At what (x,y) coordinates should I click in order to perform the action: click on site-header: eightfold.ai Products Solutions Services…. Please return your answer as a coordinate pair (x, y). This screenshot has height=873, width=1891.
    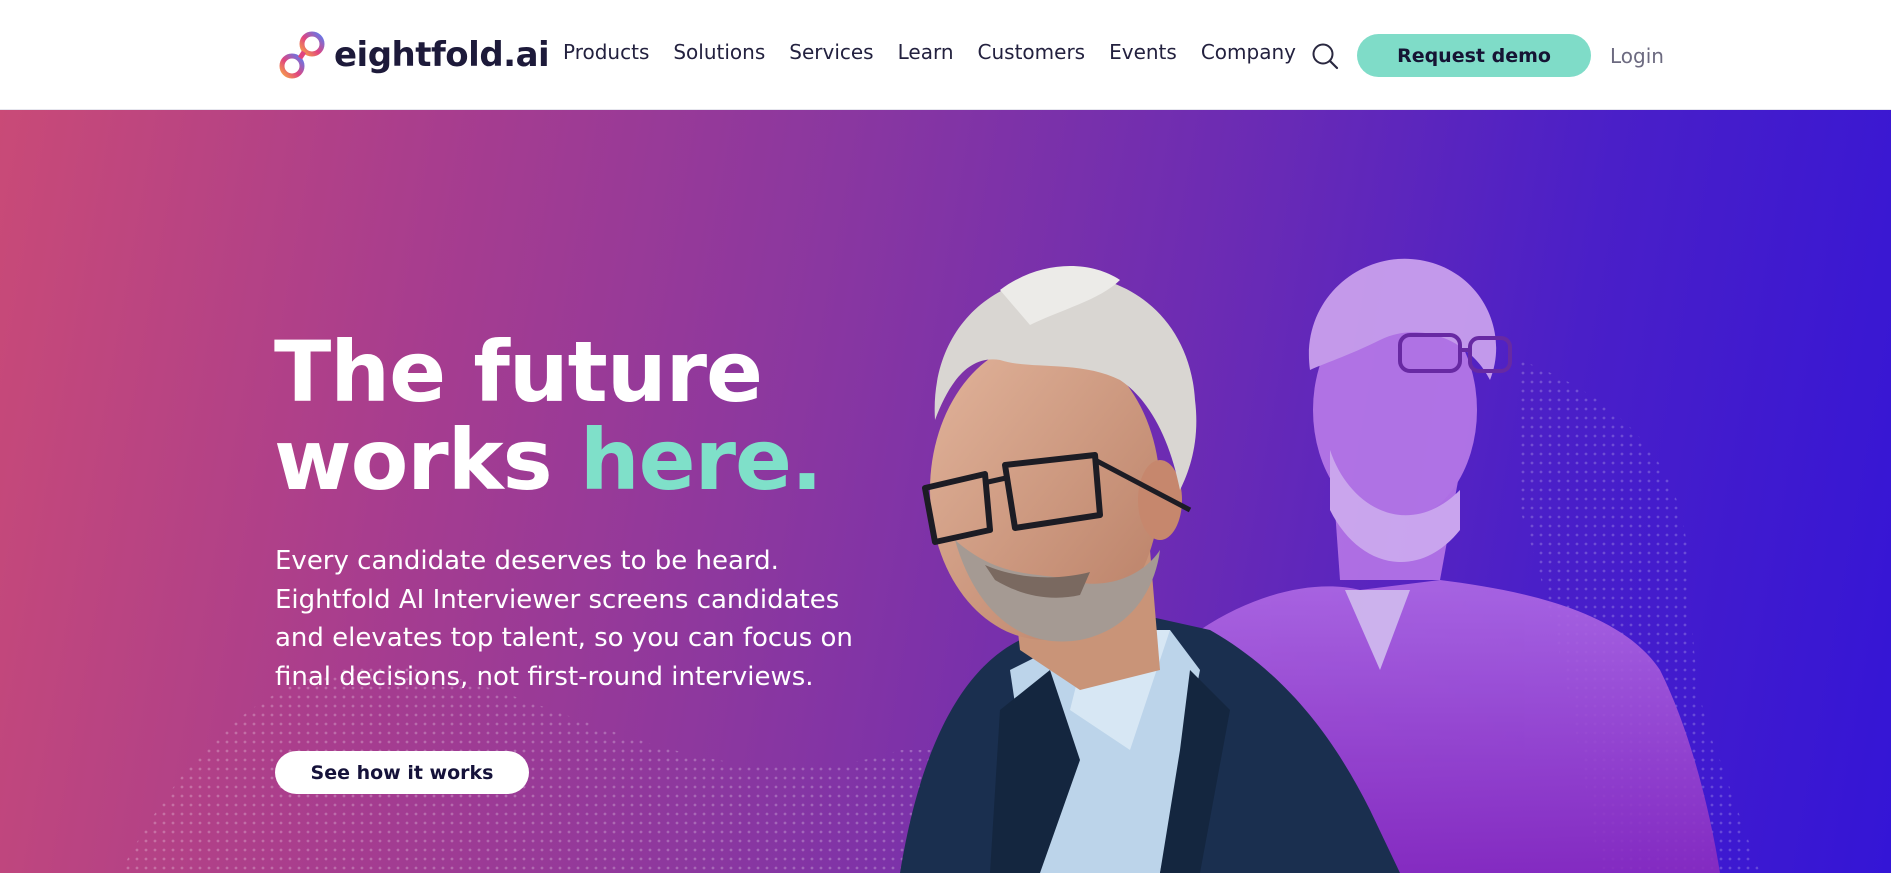
    Looking at the image, I should click on (945, 55).